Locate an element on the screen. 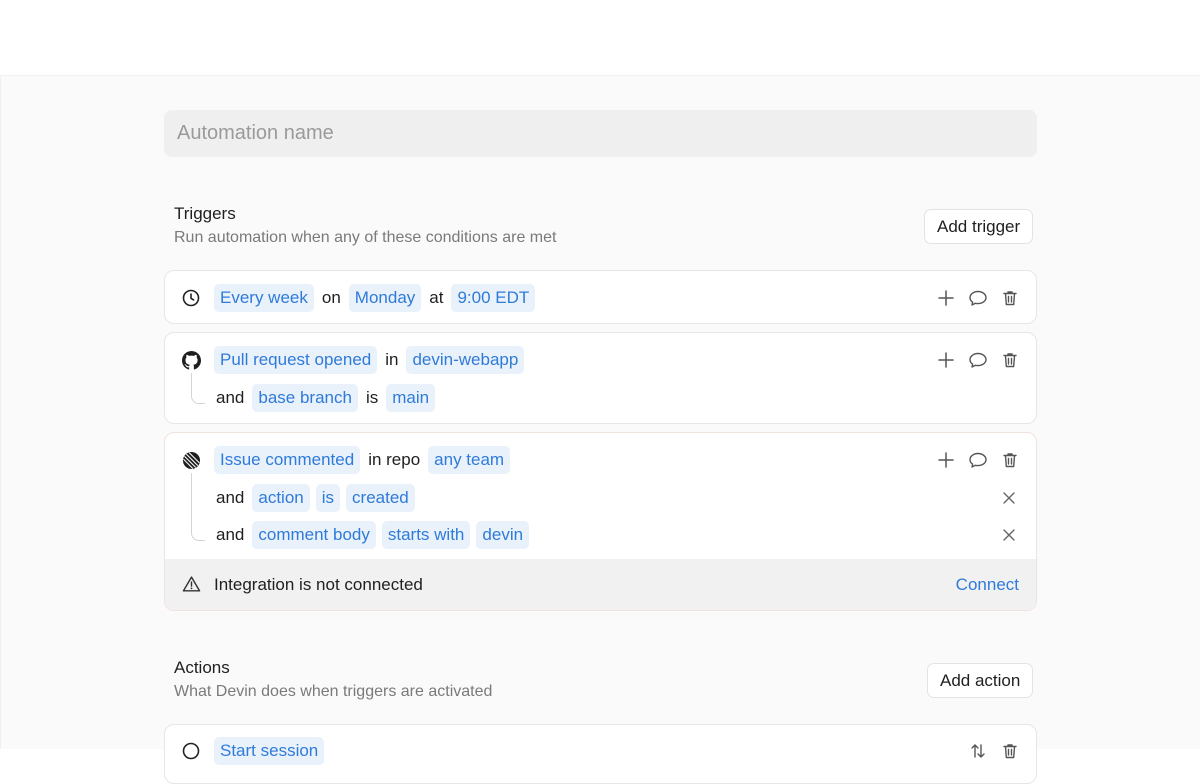 This screenshot has width=1200, height=784. schedule-trigger-card: Every week on Monday at 9:00 EDT is located at coordinates (600, 297).